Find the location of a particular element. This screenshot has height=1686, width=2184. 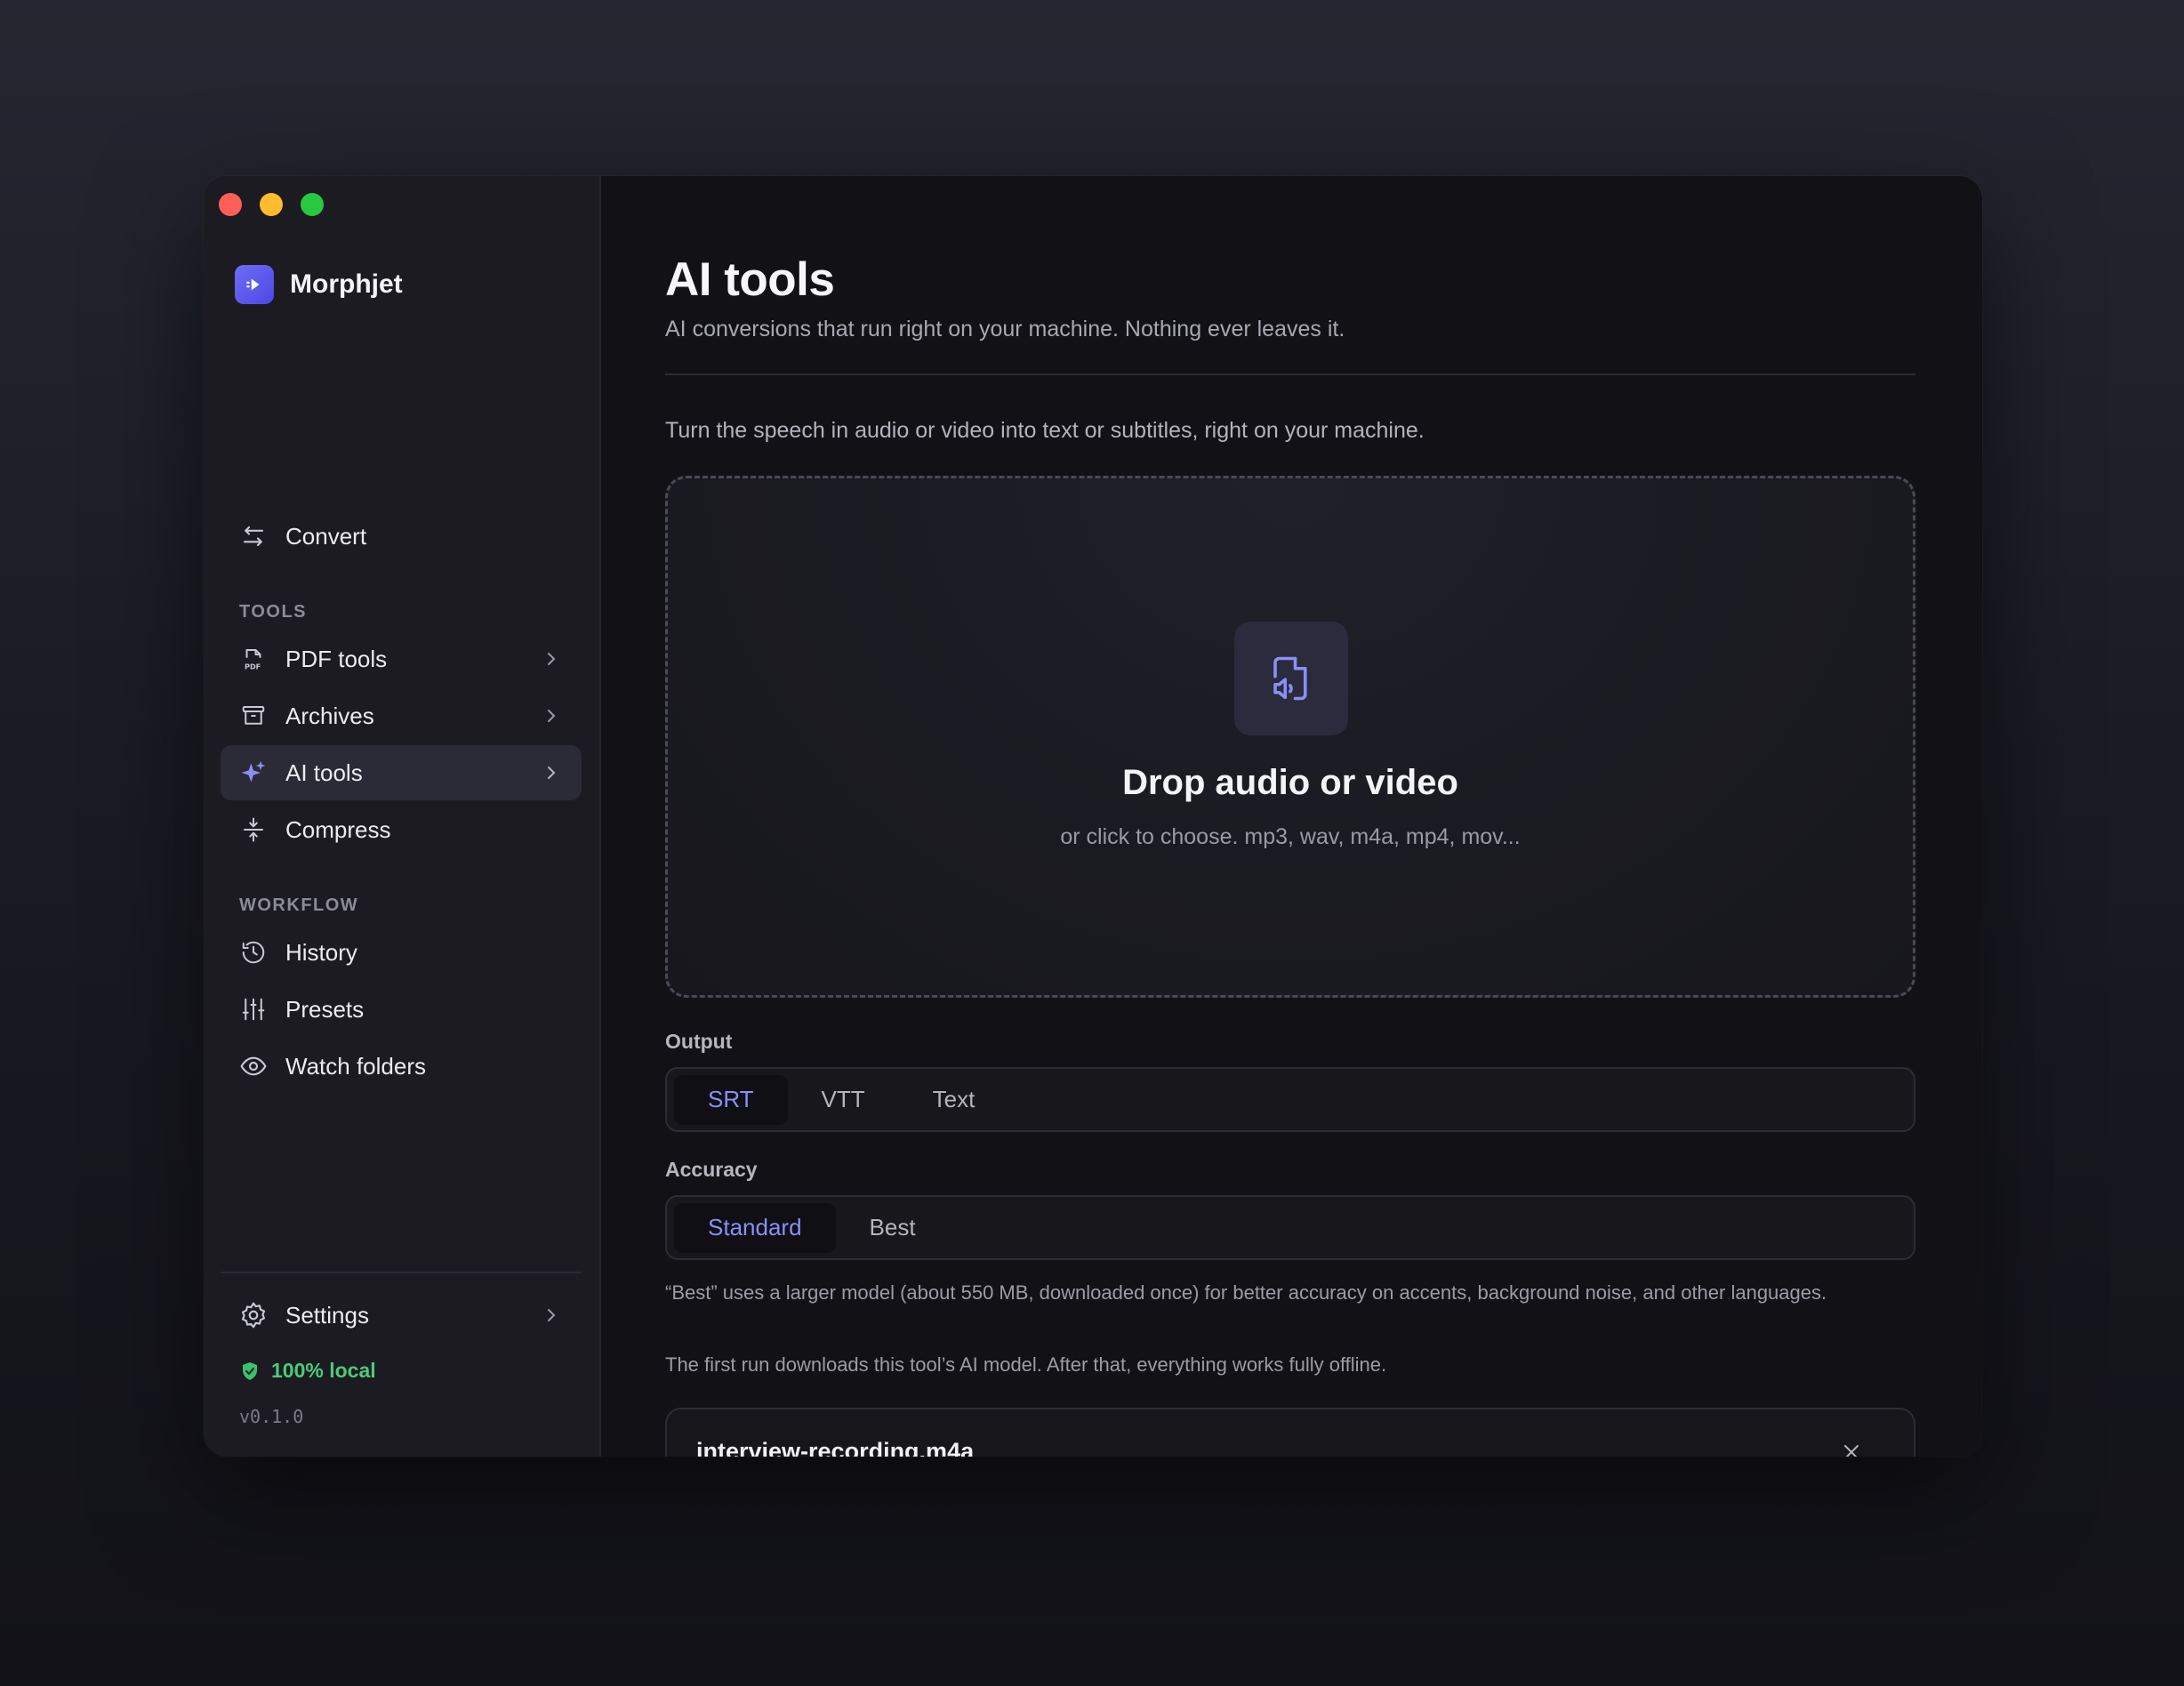

sidebar-item-label: PDF tools is located at coordinates (336, 658).